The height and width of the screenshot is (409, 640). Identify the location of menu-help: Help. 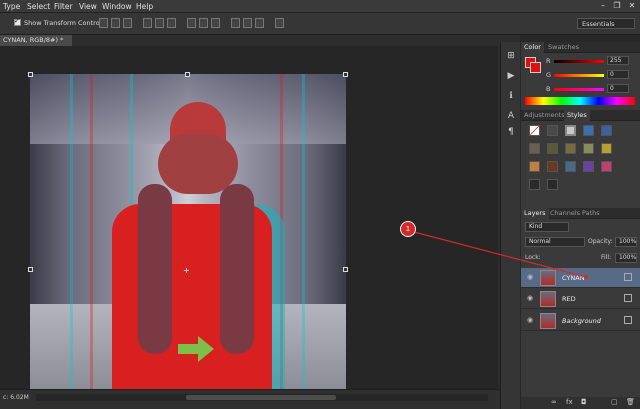
(144, 6).